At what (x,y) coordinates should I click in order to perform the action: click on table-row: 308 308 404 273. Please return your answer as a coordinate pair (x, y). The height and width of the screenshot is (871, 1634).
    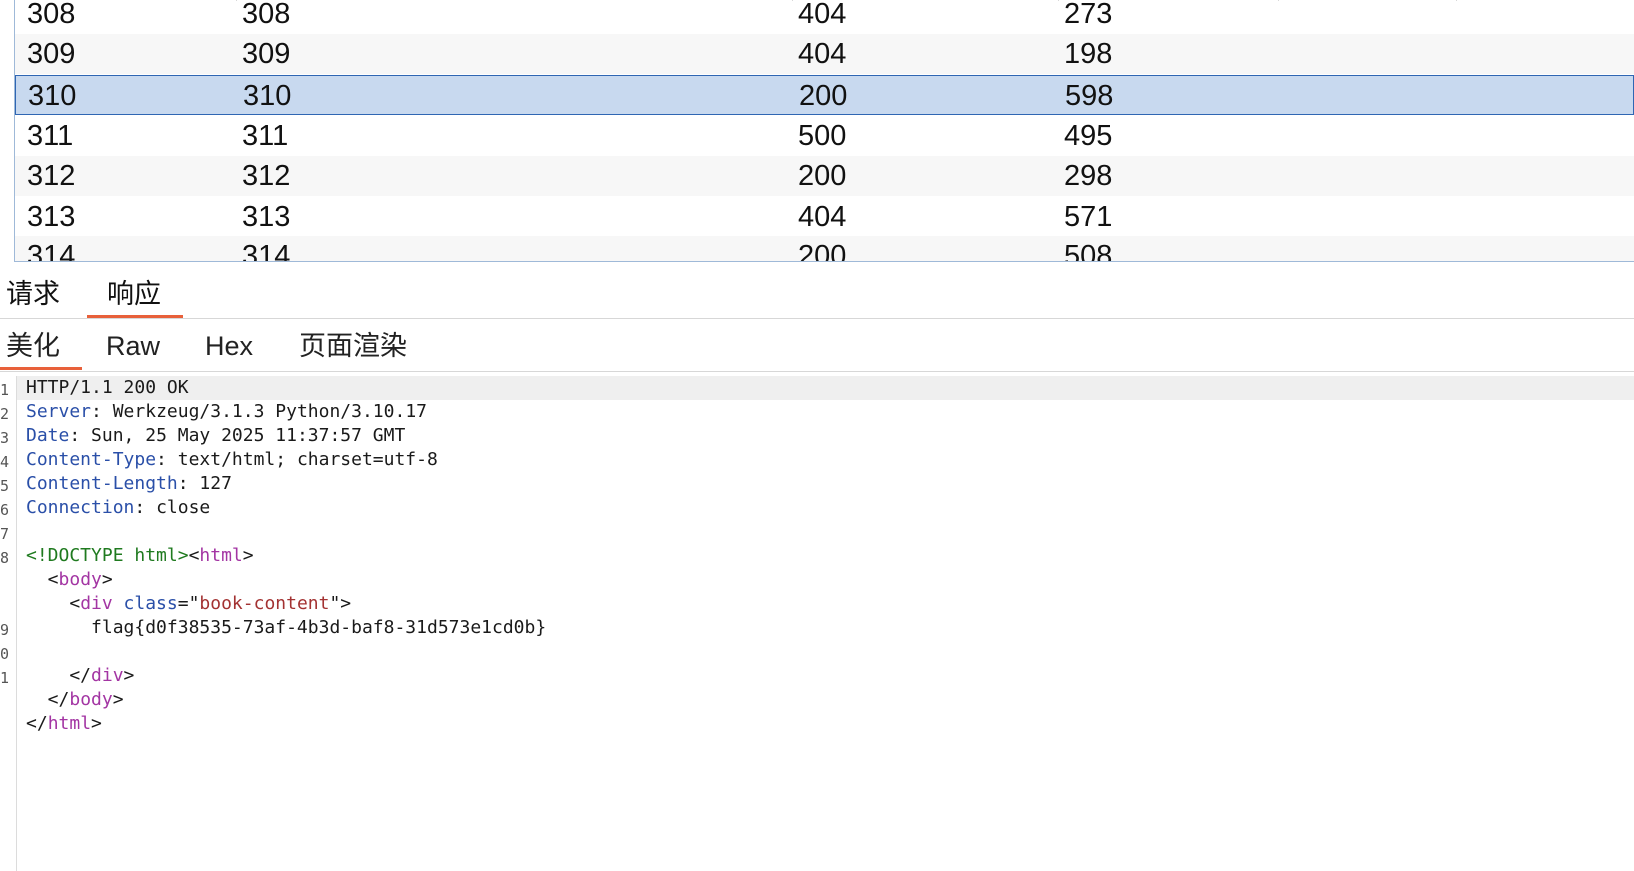
    Looking at the image, I should click on (824, 17).